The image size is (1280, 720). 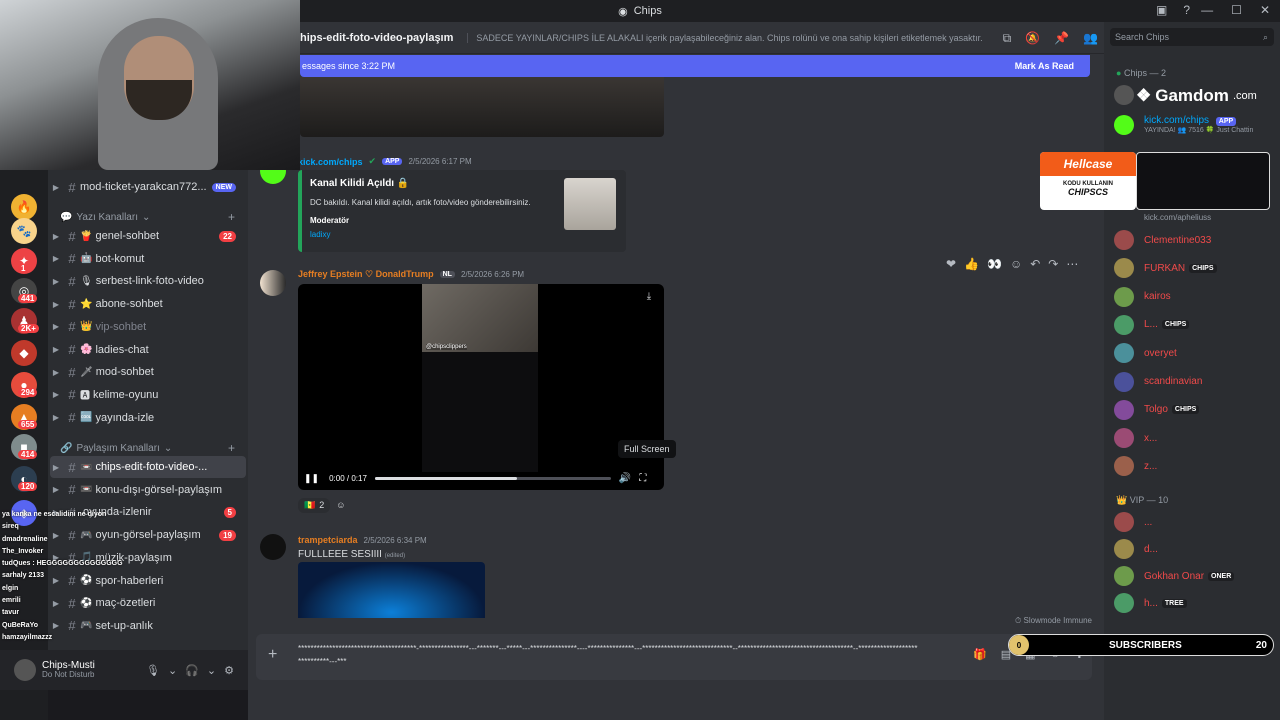 I want to click on video-webcam-frame: @chipsclippers, so click(x=480, y=318).